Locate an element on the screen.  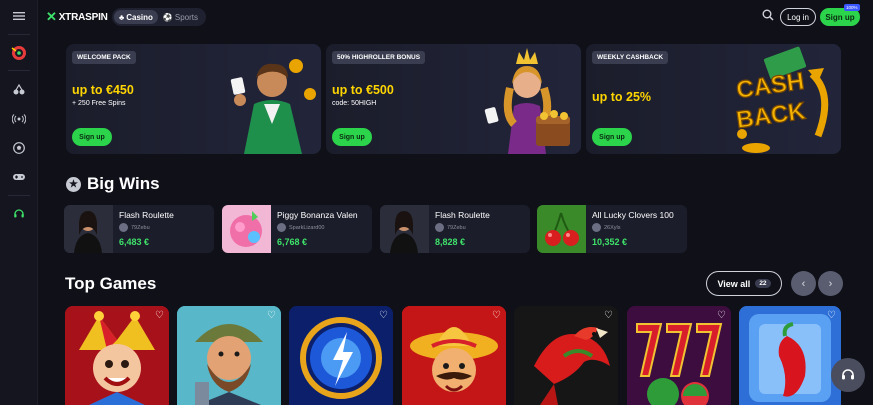
rail-divider is located at coordinates (19, 70).